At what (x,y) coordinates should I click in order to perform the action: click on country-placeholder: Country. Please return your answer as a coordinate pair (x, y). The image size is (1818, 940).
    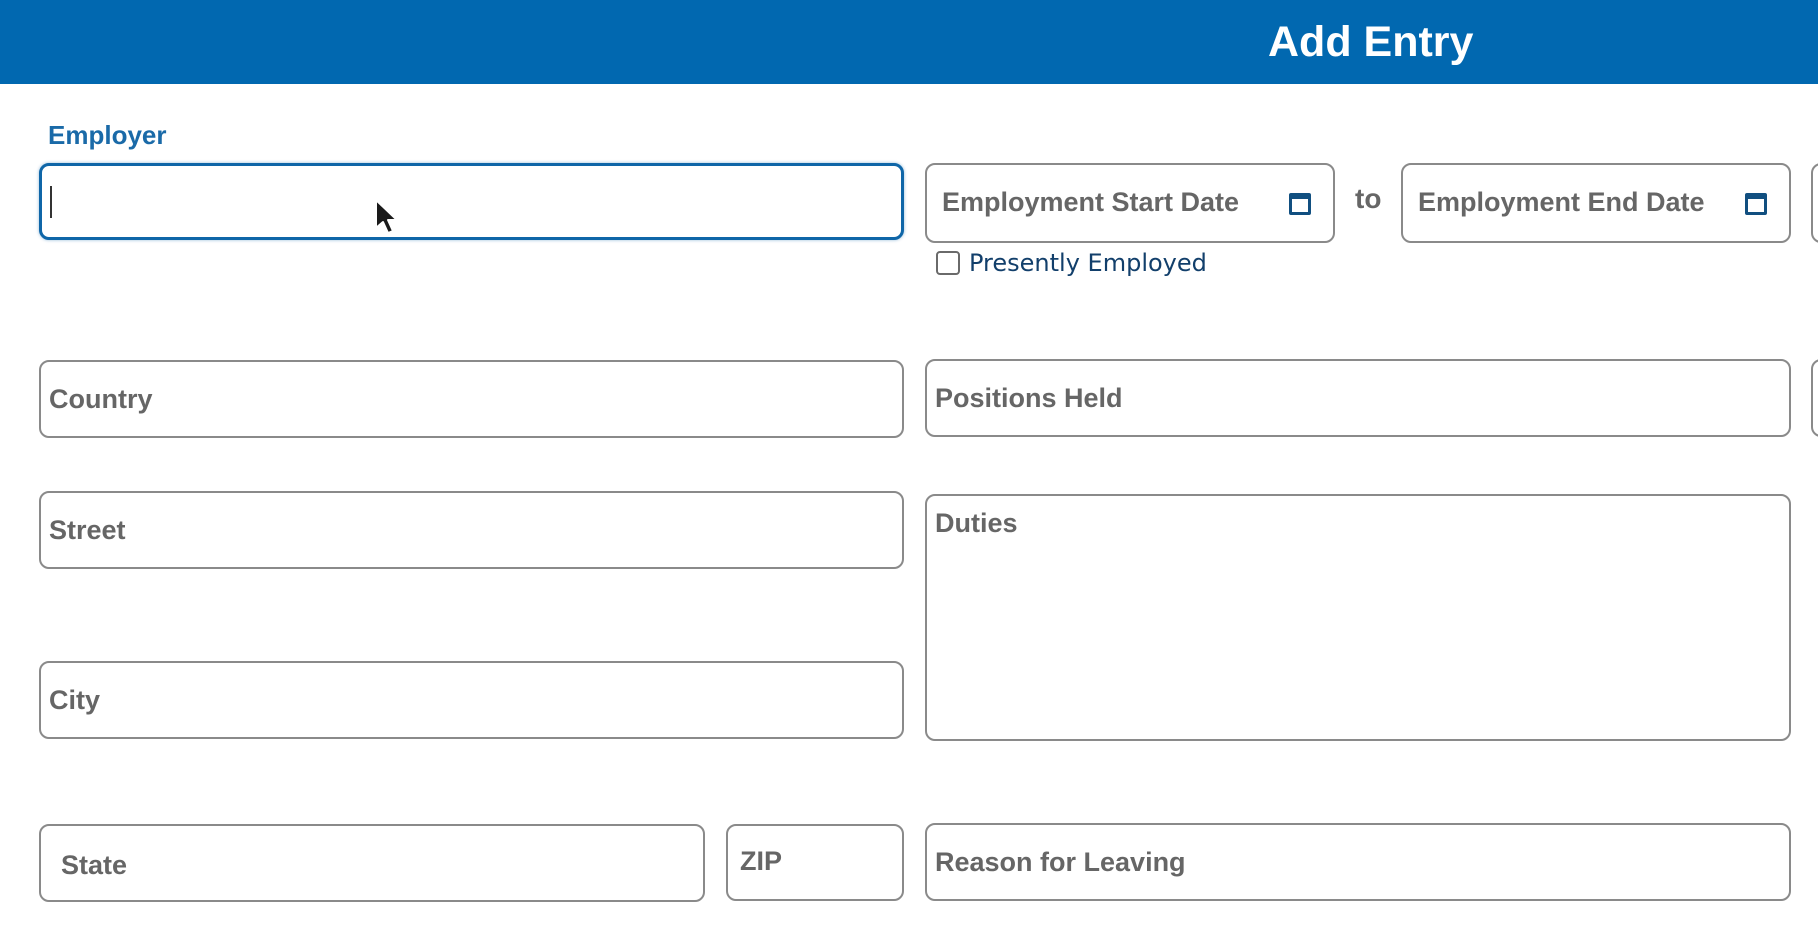
    Looking at the image, I should click on (101, 399).